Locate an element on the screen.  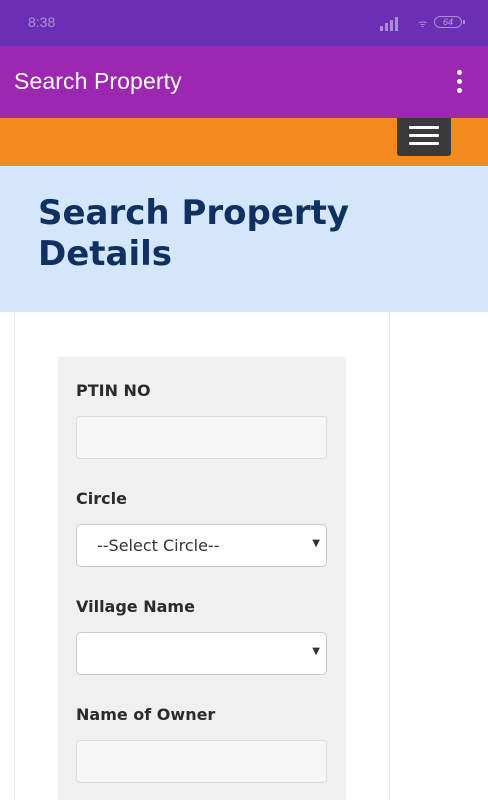
battery-icon: 64 is located at coordinates (449, 22).